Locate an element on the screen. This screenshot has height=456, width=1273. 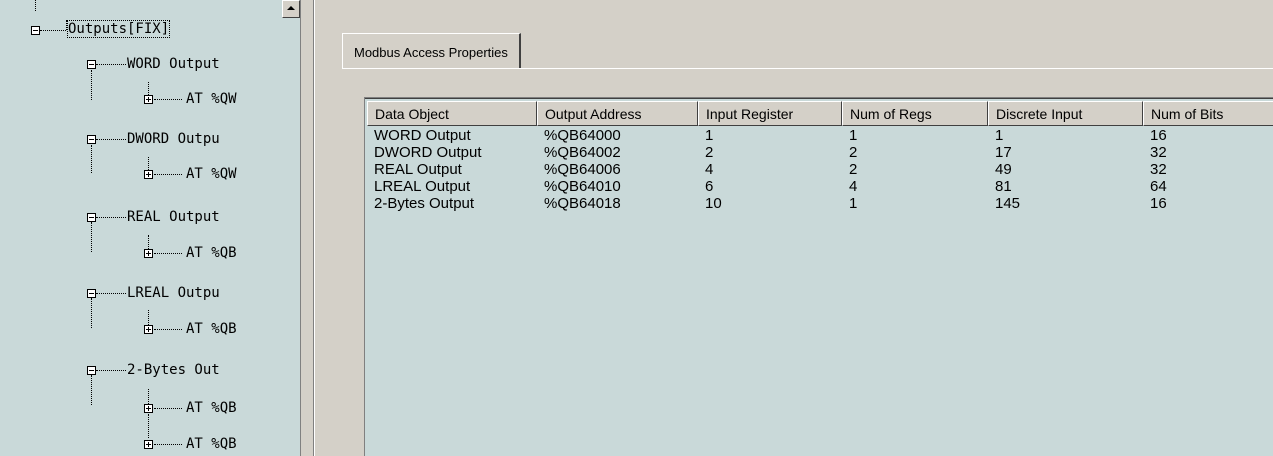
cell-input-register: 1 is located at coordinates (709, 135).